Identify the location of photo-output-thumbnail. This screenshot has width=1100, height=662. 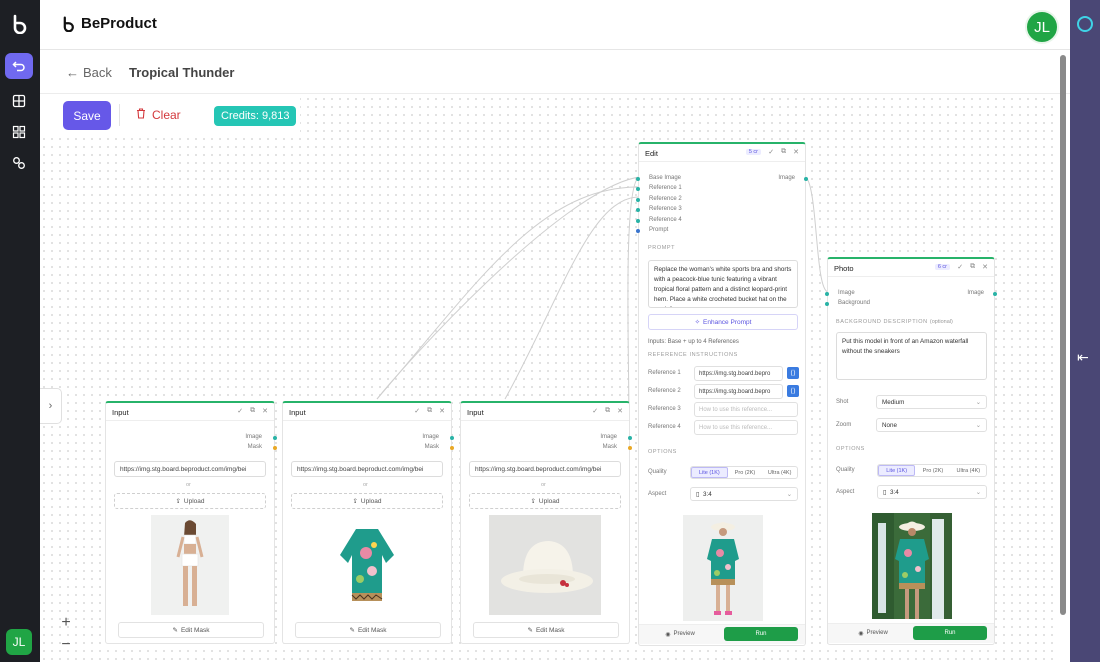
(912, 566).